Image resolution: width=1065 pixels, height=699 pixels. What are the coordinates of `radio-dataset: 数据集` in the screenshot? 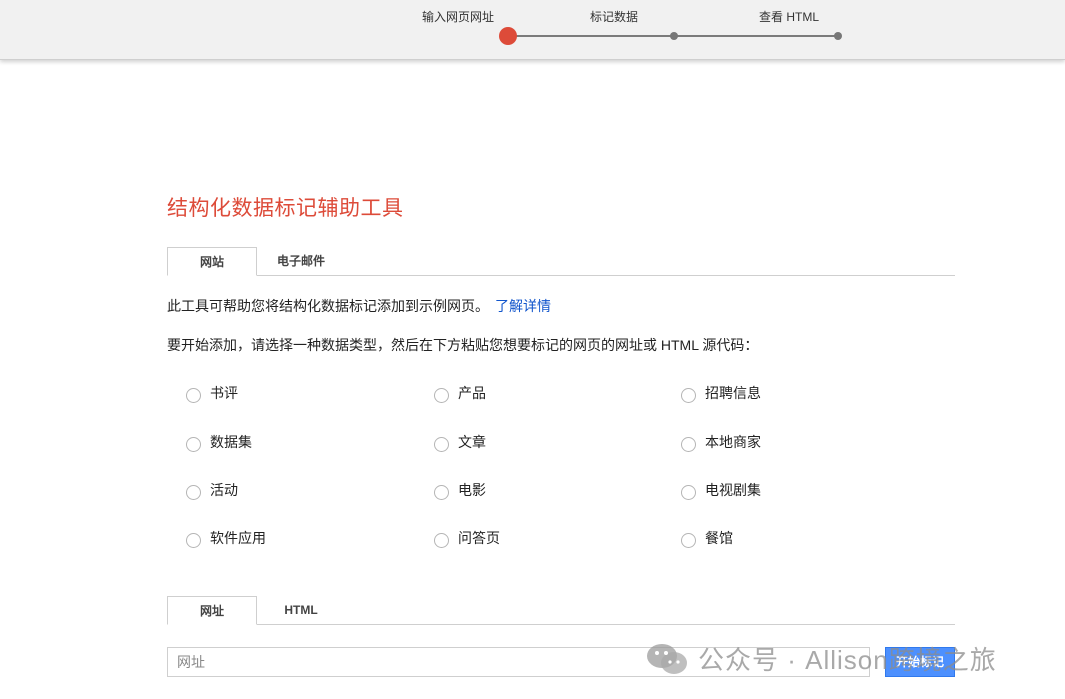 It's located at (219, 442).